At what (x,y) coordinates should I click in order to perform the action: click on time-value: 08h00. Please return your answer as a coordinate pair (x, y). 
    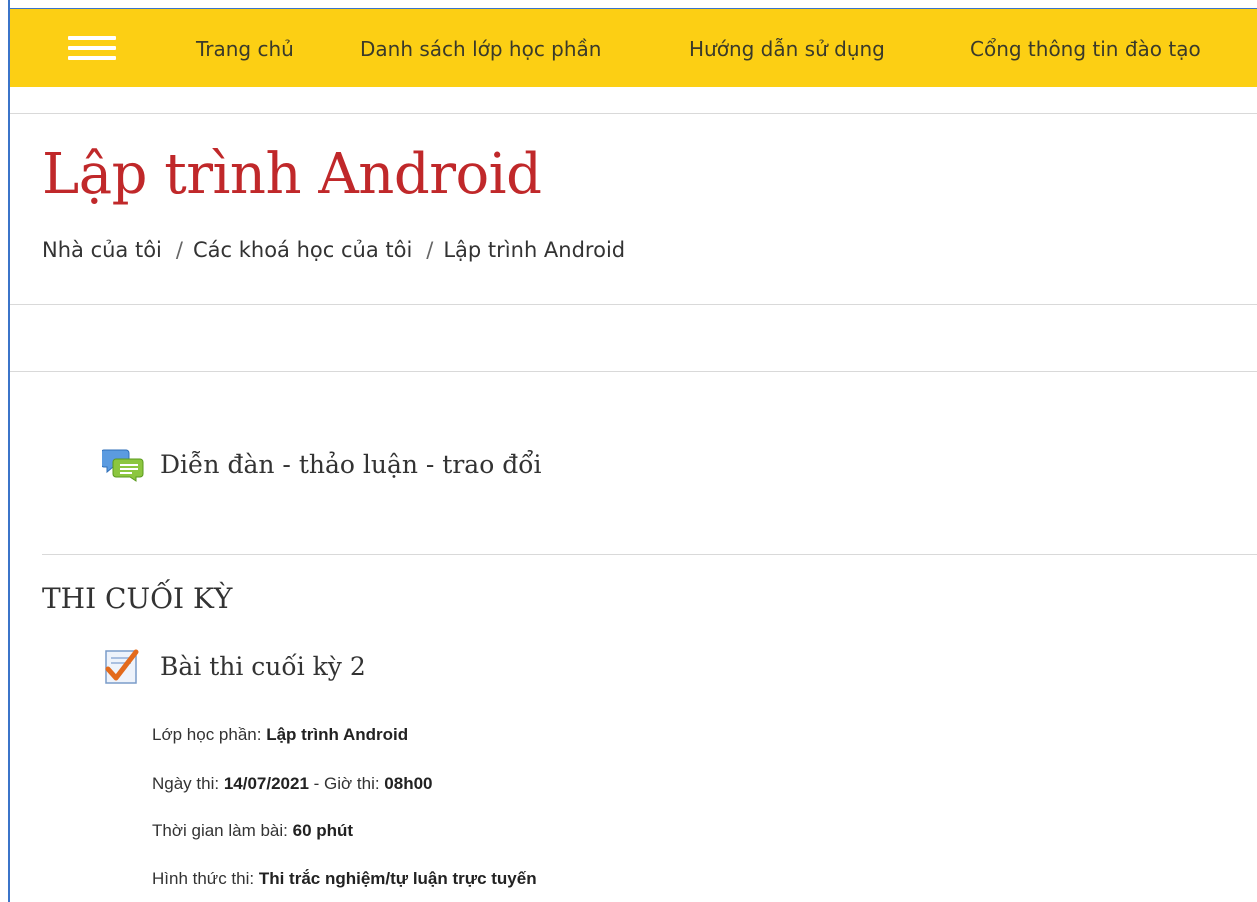
    Looking at the image, I should click on (408, 783).